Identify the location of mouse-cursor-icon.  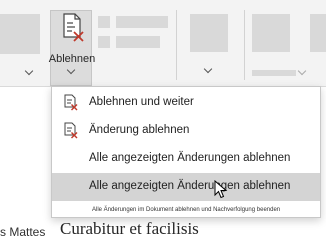
(221, 189).